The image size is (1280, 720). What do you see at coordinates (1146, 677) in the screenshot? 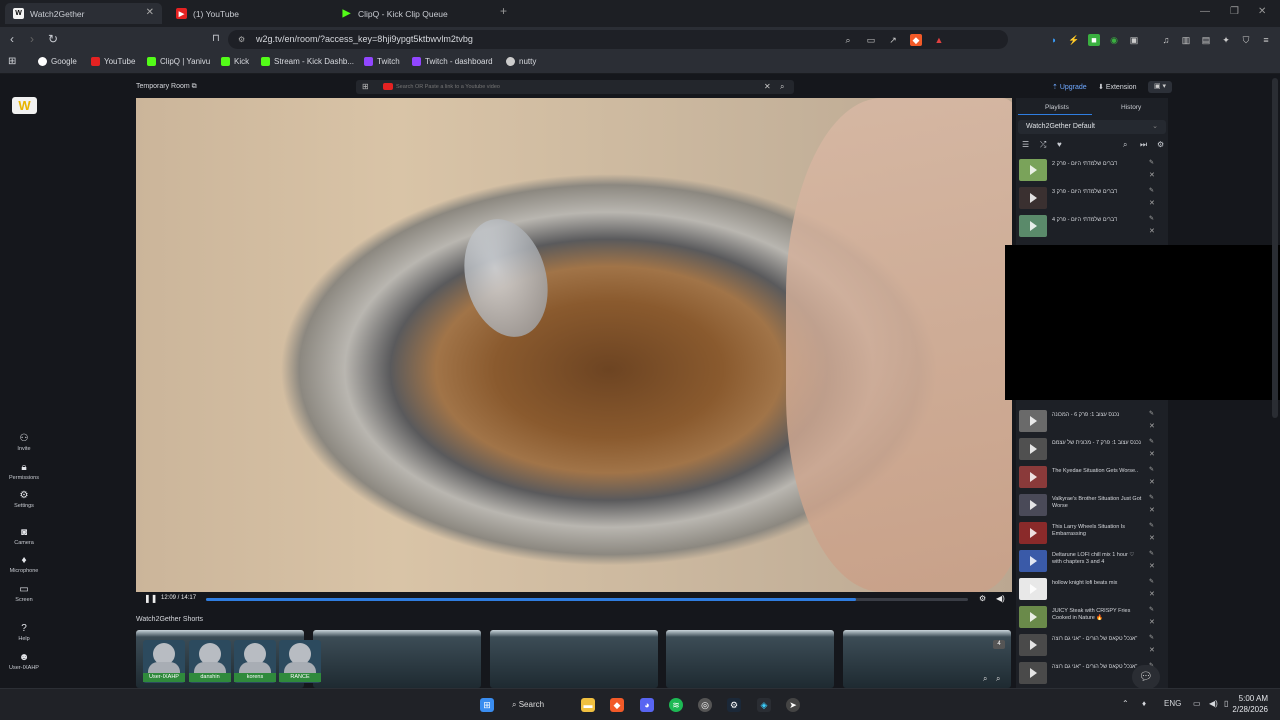
I see `chat-icon: 💬︎` at bounding box center [1146, 677].